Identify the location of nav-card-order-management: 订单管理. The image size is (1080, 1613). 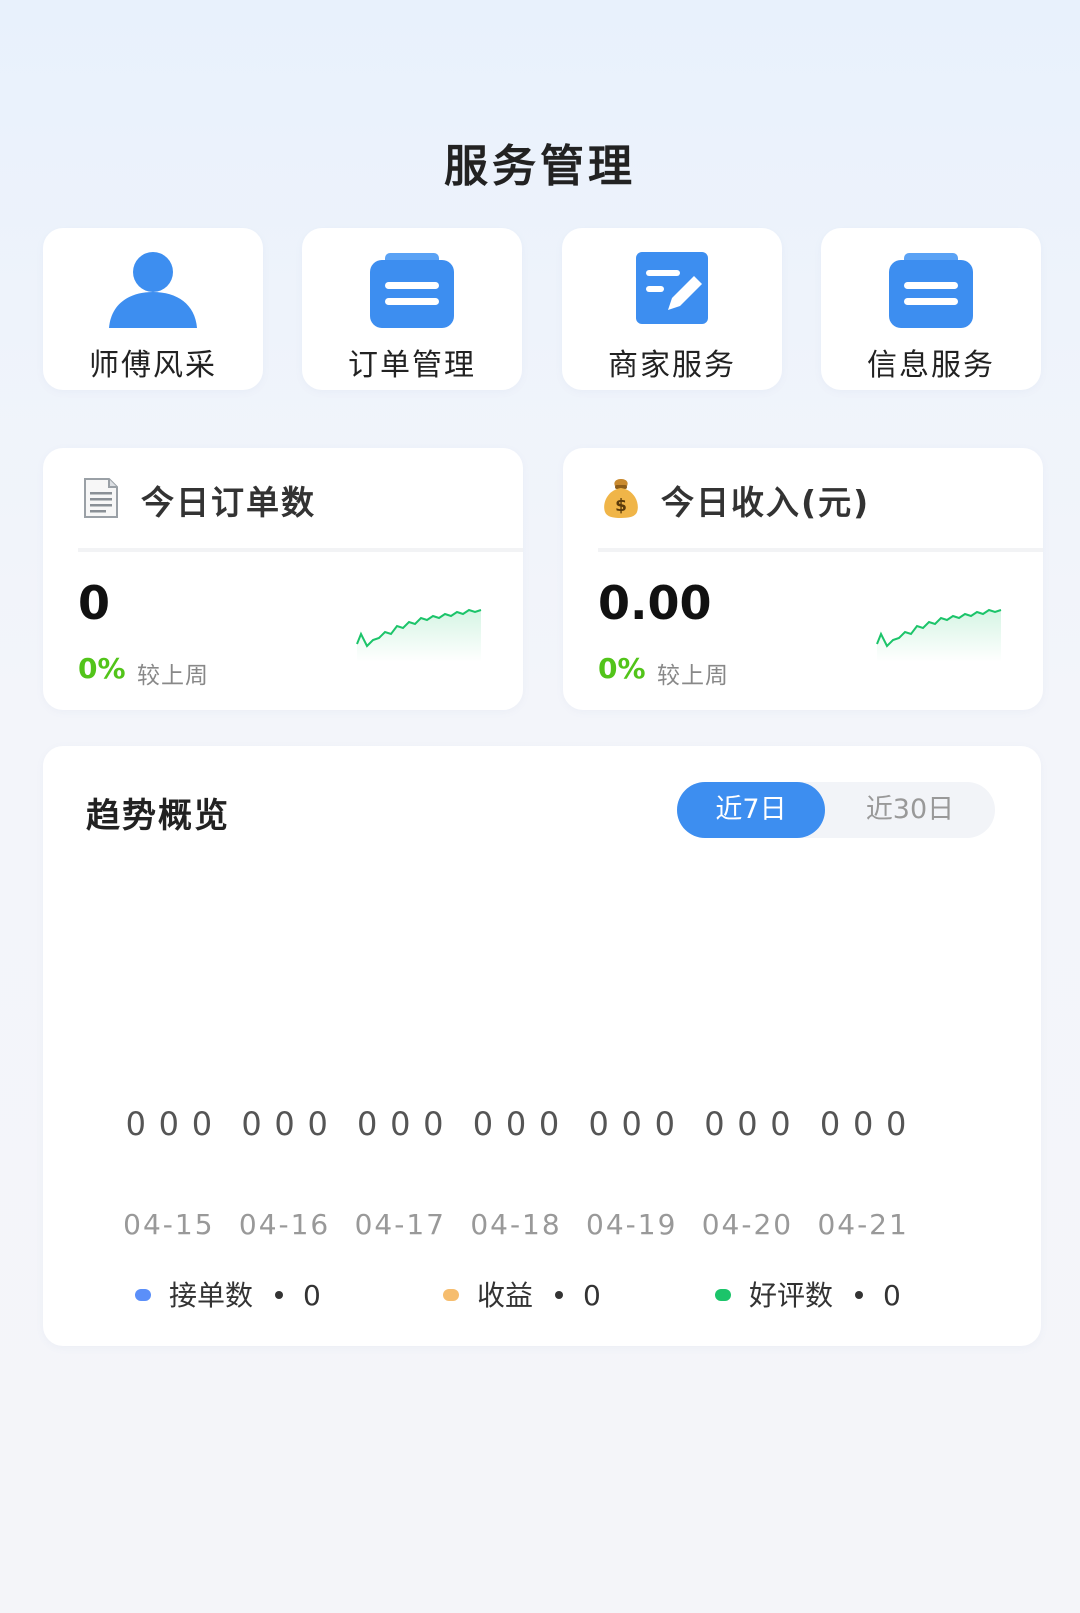
(412, 309).